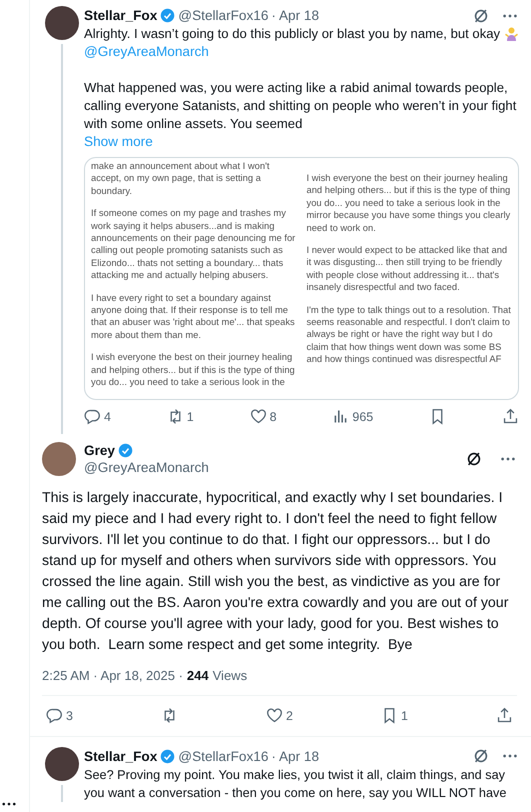 The image size is (531, 812). I want to click on more-icon, so click(9, 804).